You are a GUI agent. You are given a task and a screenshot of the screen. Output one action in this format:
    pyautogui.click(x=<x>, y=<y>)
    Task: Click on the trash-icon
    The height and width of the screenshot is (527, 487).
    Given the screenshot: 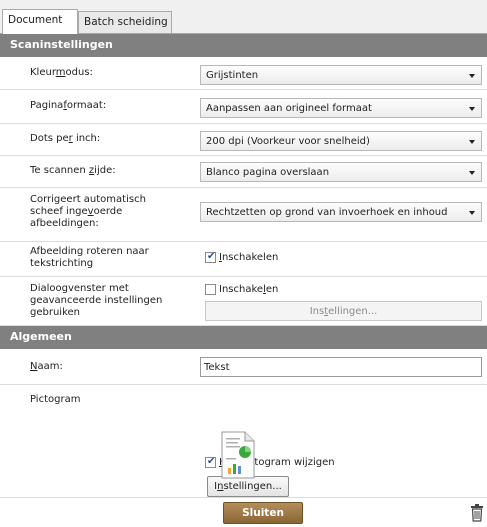 What is the action you would take?
    pyautogui.click(x=477, y=513)
    